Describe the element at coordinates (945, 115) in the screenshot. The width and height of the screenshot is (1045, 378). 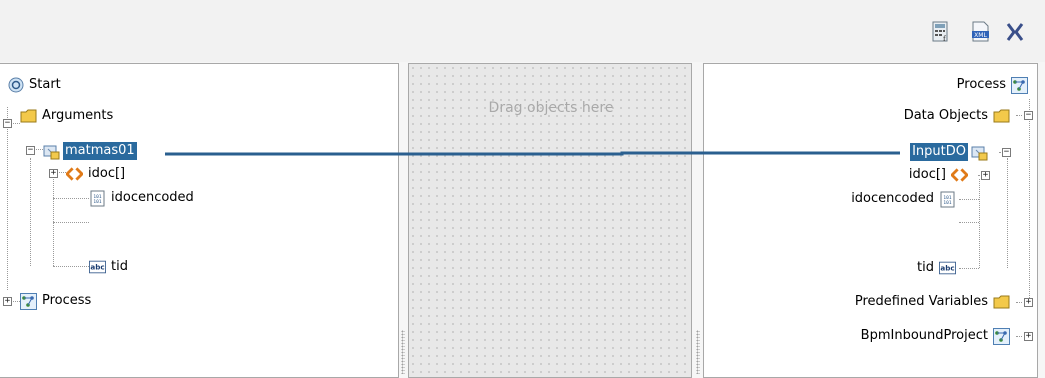
I see `tree-node-label: Data Objects` at that location.